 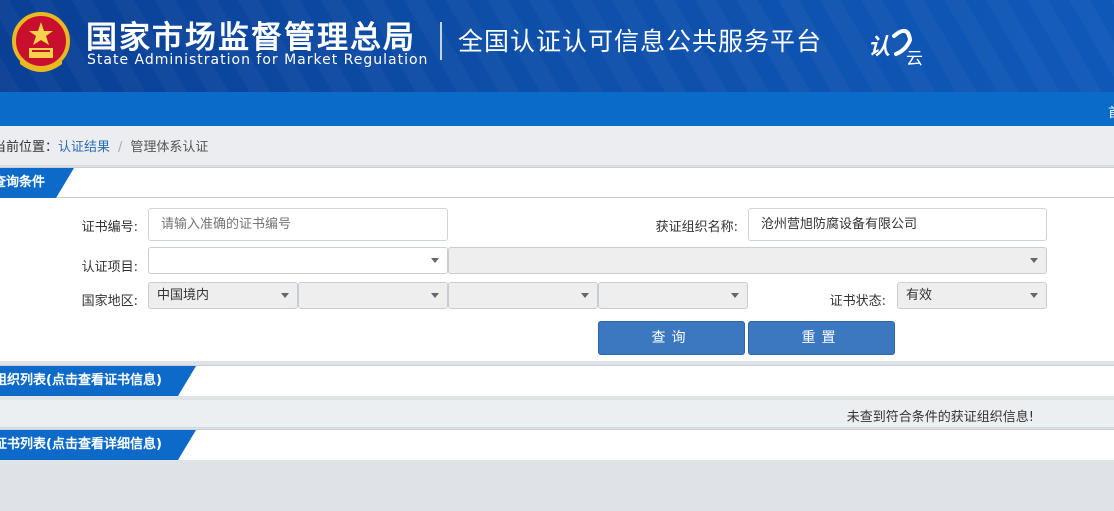 What do you see at coordinates (919, 295) in the screenshot?
I see `status-select-value: 有效` at bounding box center [919, 295].